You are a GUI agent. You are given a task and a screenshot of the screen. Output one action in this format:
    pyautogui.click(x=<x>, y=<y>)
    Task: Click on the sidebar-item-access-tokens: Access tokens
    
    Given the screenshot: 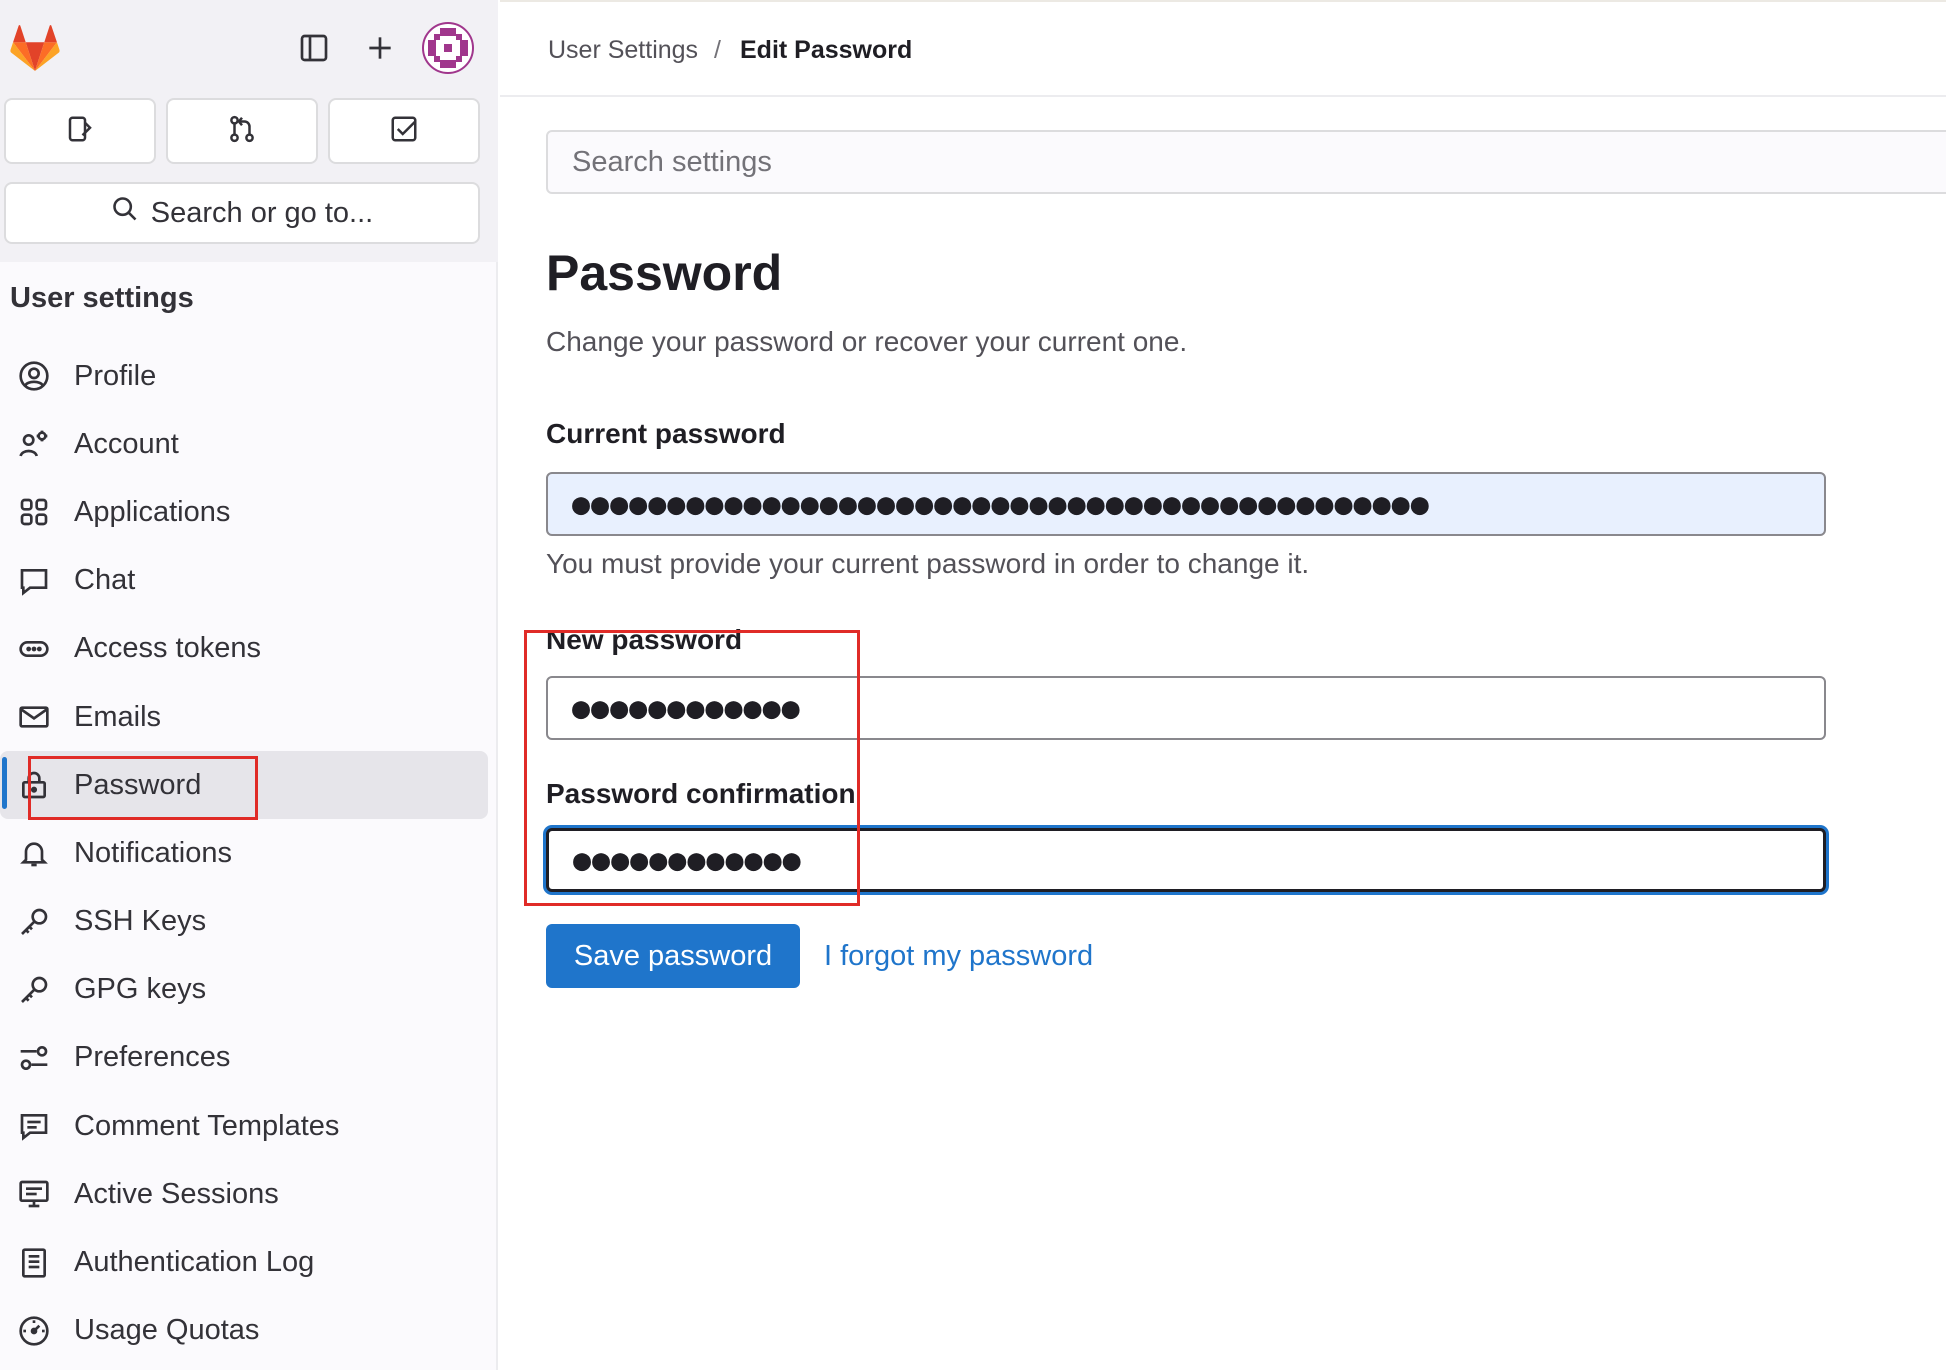 What is the action you would take?
    pyautogui.click(x=249, y=649)
    